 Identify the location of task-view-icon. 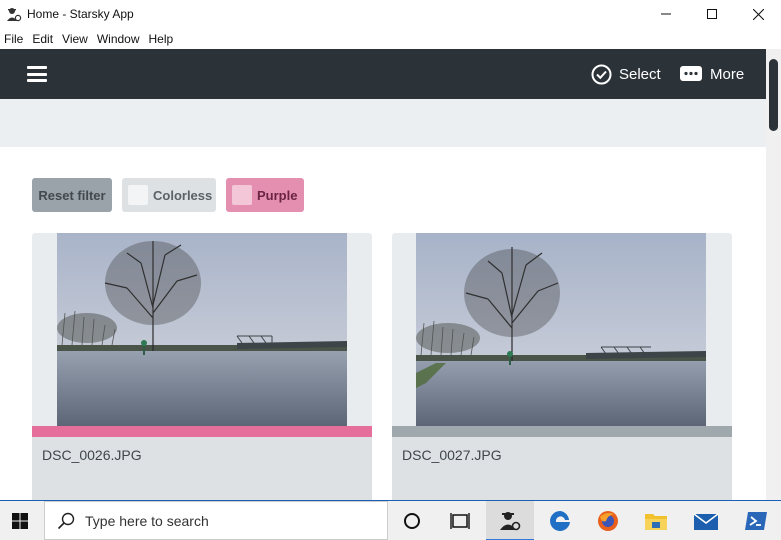
(460, 521).